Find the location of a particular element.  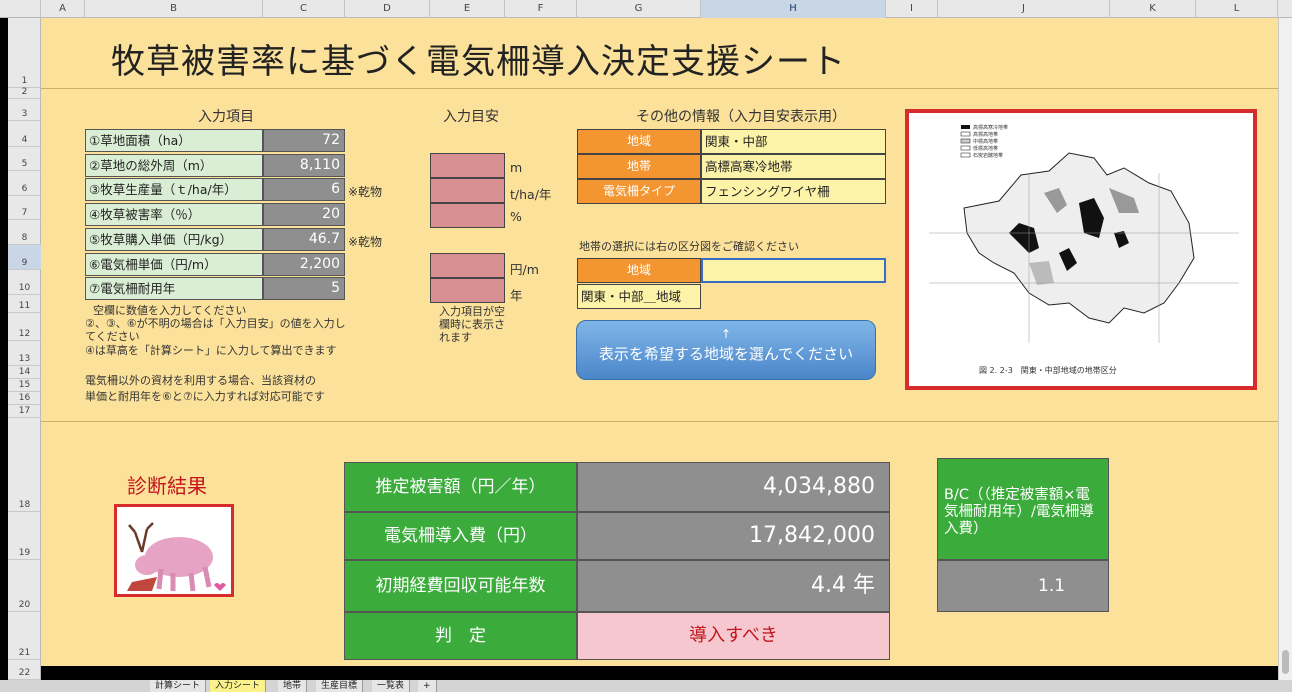

input-label-perimeter: ②草地の総外周（m） is located at coordinates (174, 165).